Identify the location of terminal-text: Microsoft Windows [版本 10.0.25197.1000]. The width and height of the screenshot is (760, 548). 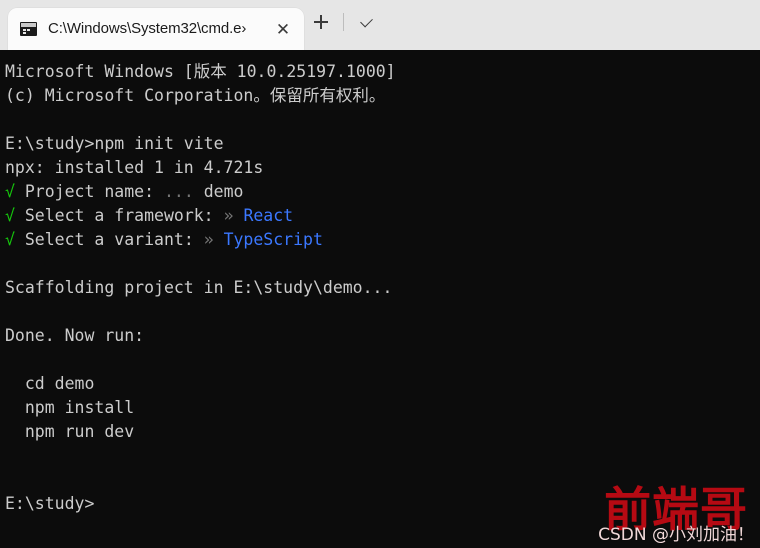
(200, 71).